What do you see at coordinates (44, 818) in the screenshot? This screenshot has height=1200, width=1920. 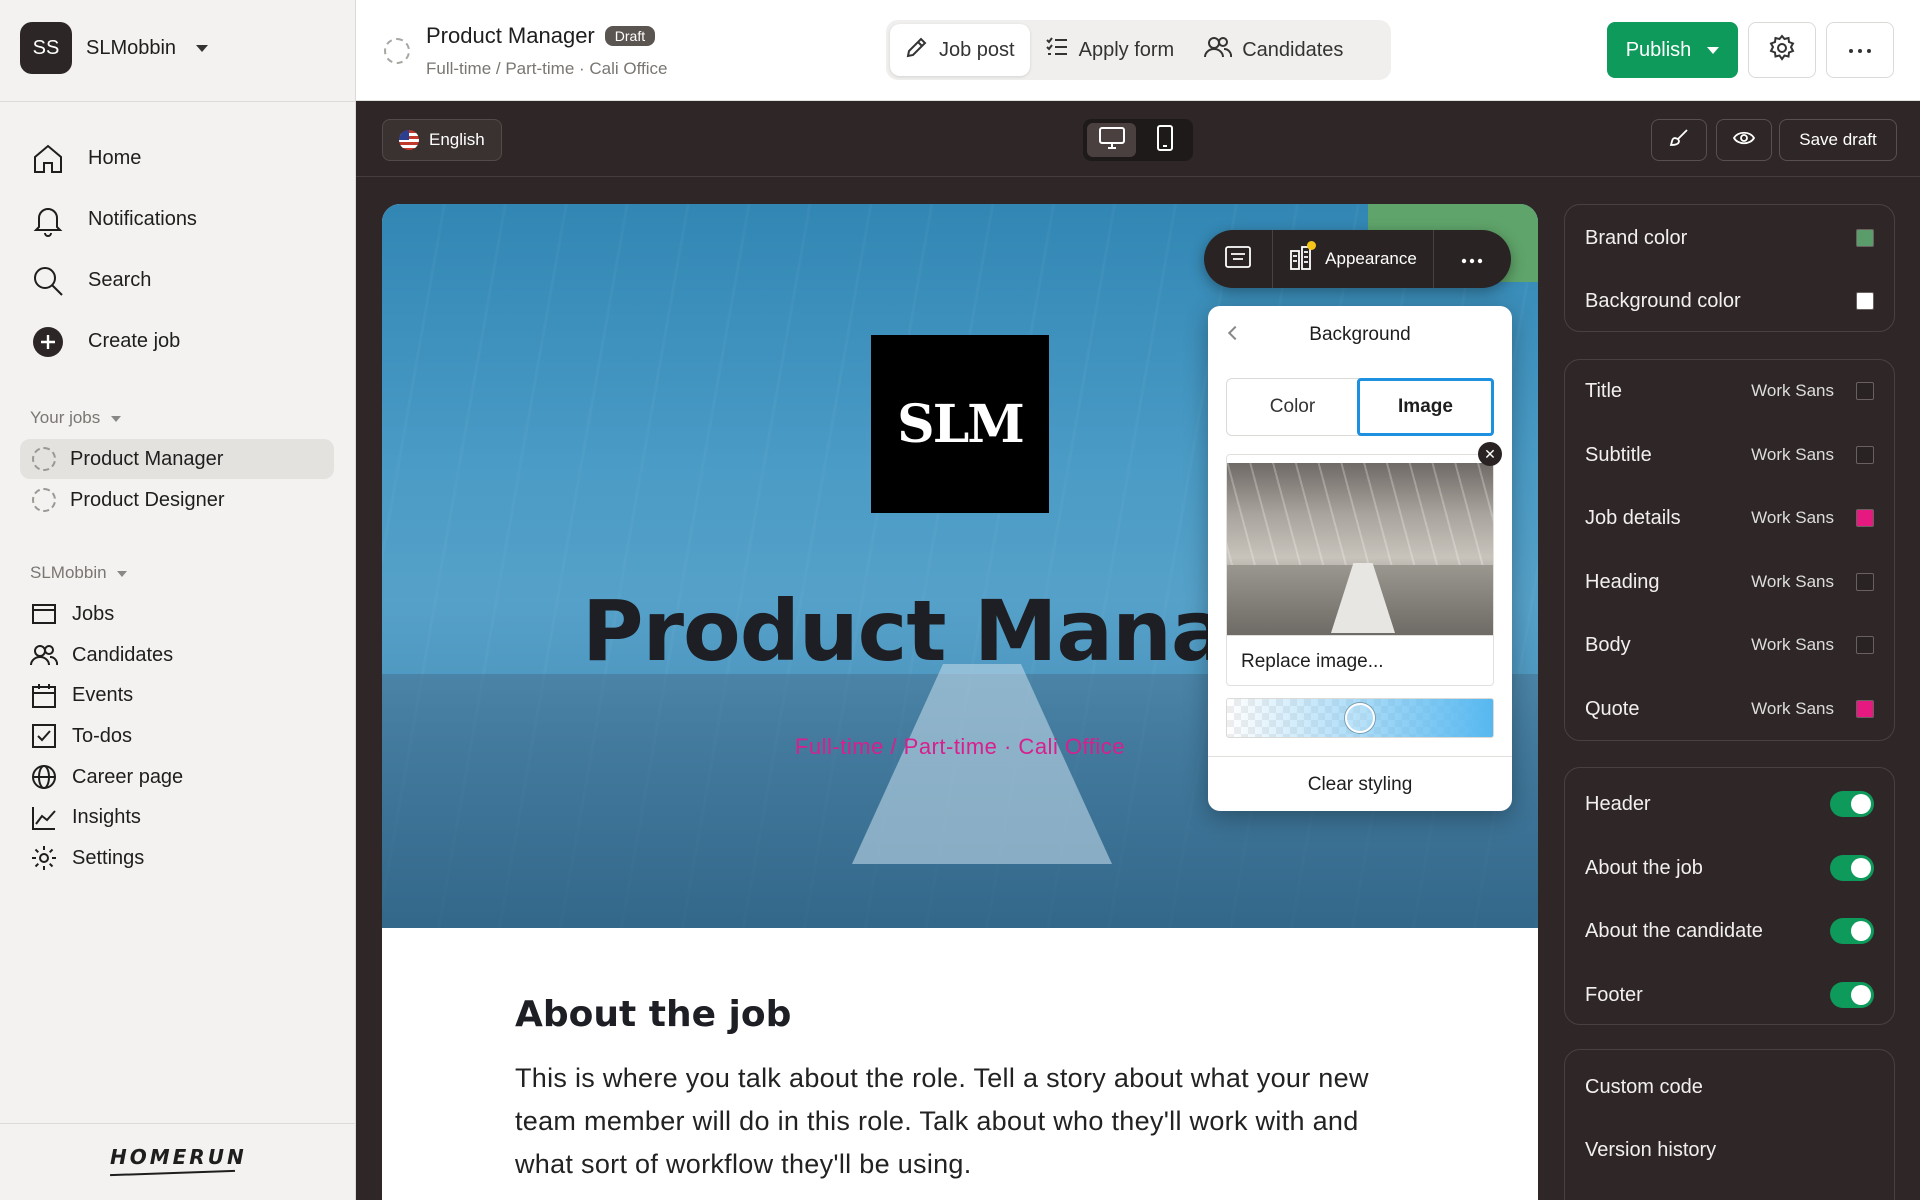 I see `chart-line-icon` at bounding box center [44, 818].